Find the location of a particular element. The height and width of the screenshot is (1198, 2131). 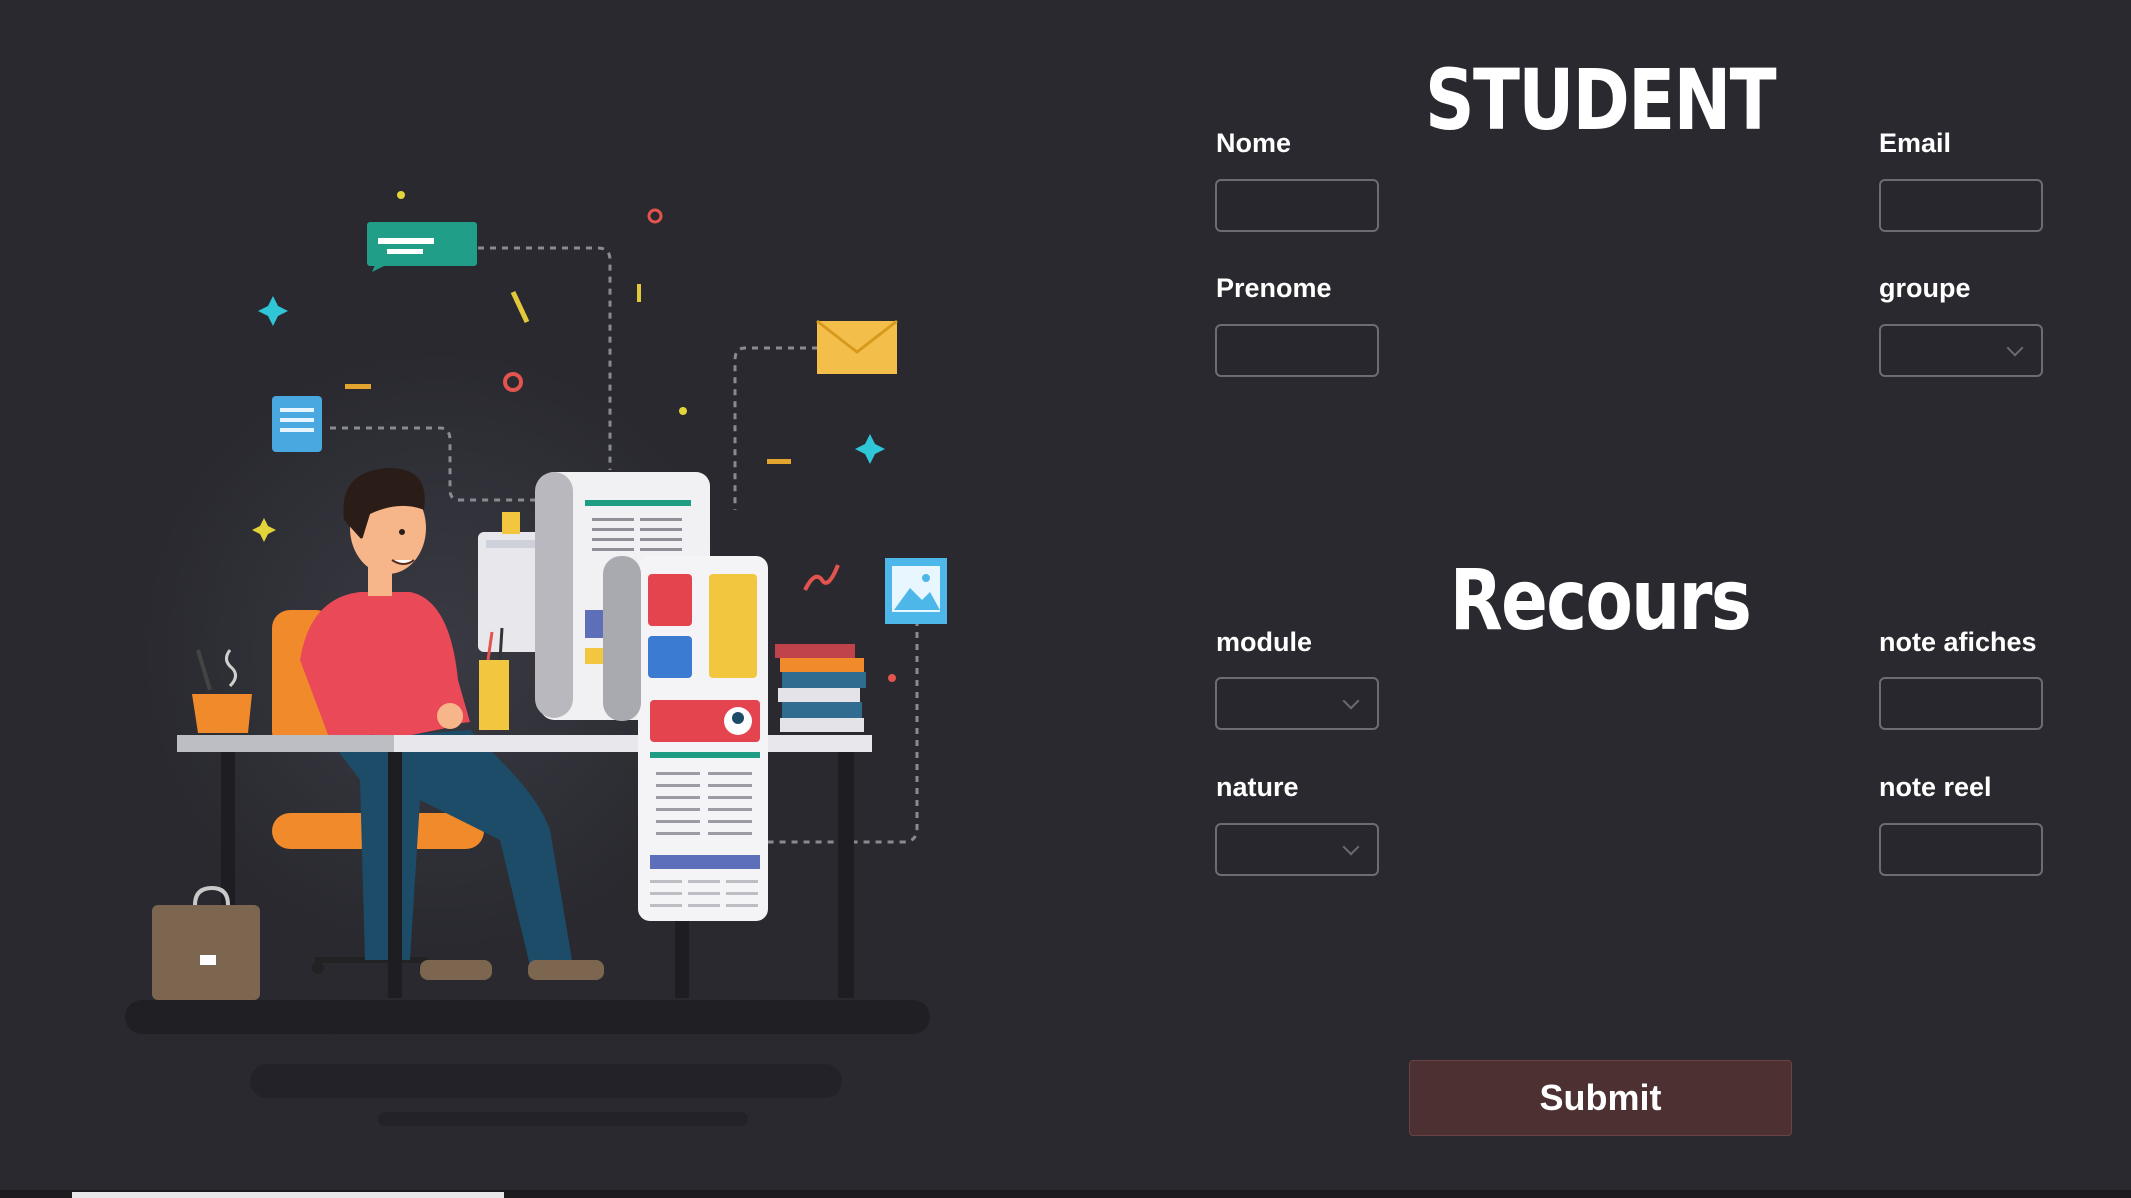

note-reel-input is located at coordinates (1961, 849).